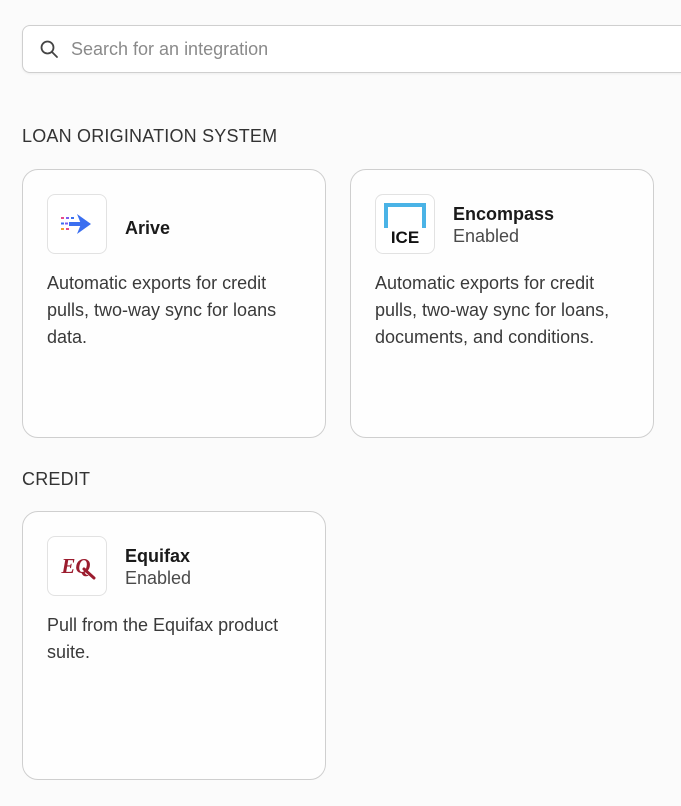  I want to click on name-block: Equifax Enabled, so click(158, 567).